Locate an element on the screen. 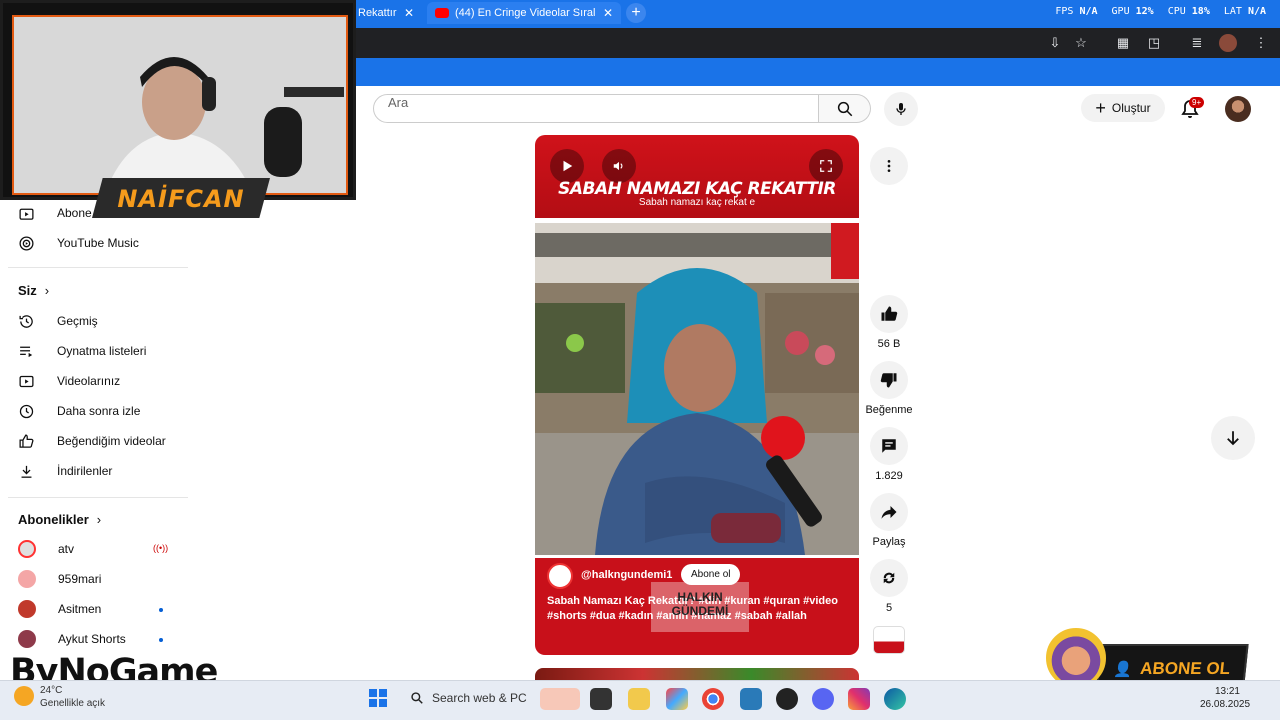 This screenshot has height=720, width=1280. video-subtitle: Sabah namazı kaç rekat e is located at coordinates (697, 202).